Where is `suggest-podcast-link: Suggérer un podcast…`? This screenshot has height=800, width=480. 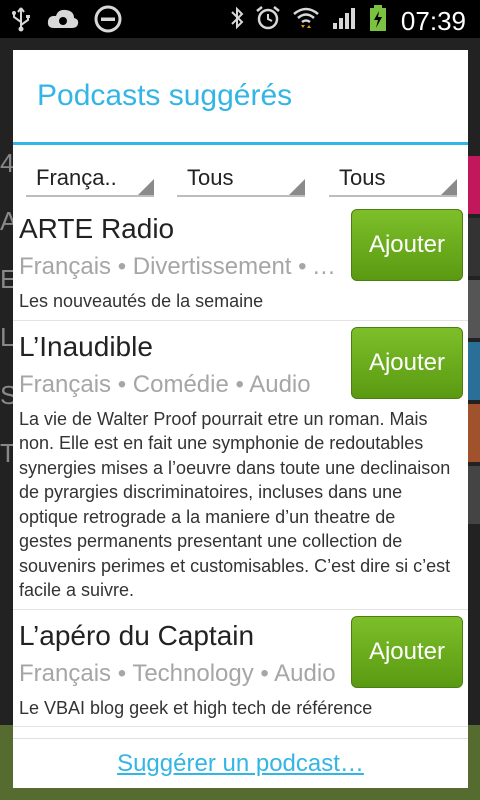
suggest-podcast-link: Suggérer un podcast… is located at coordinates (240, 764).